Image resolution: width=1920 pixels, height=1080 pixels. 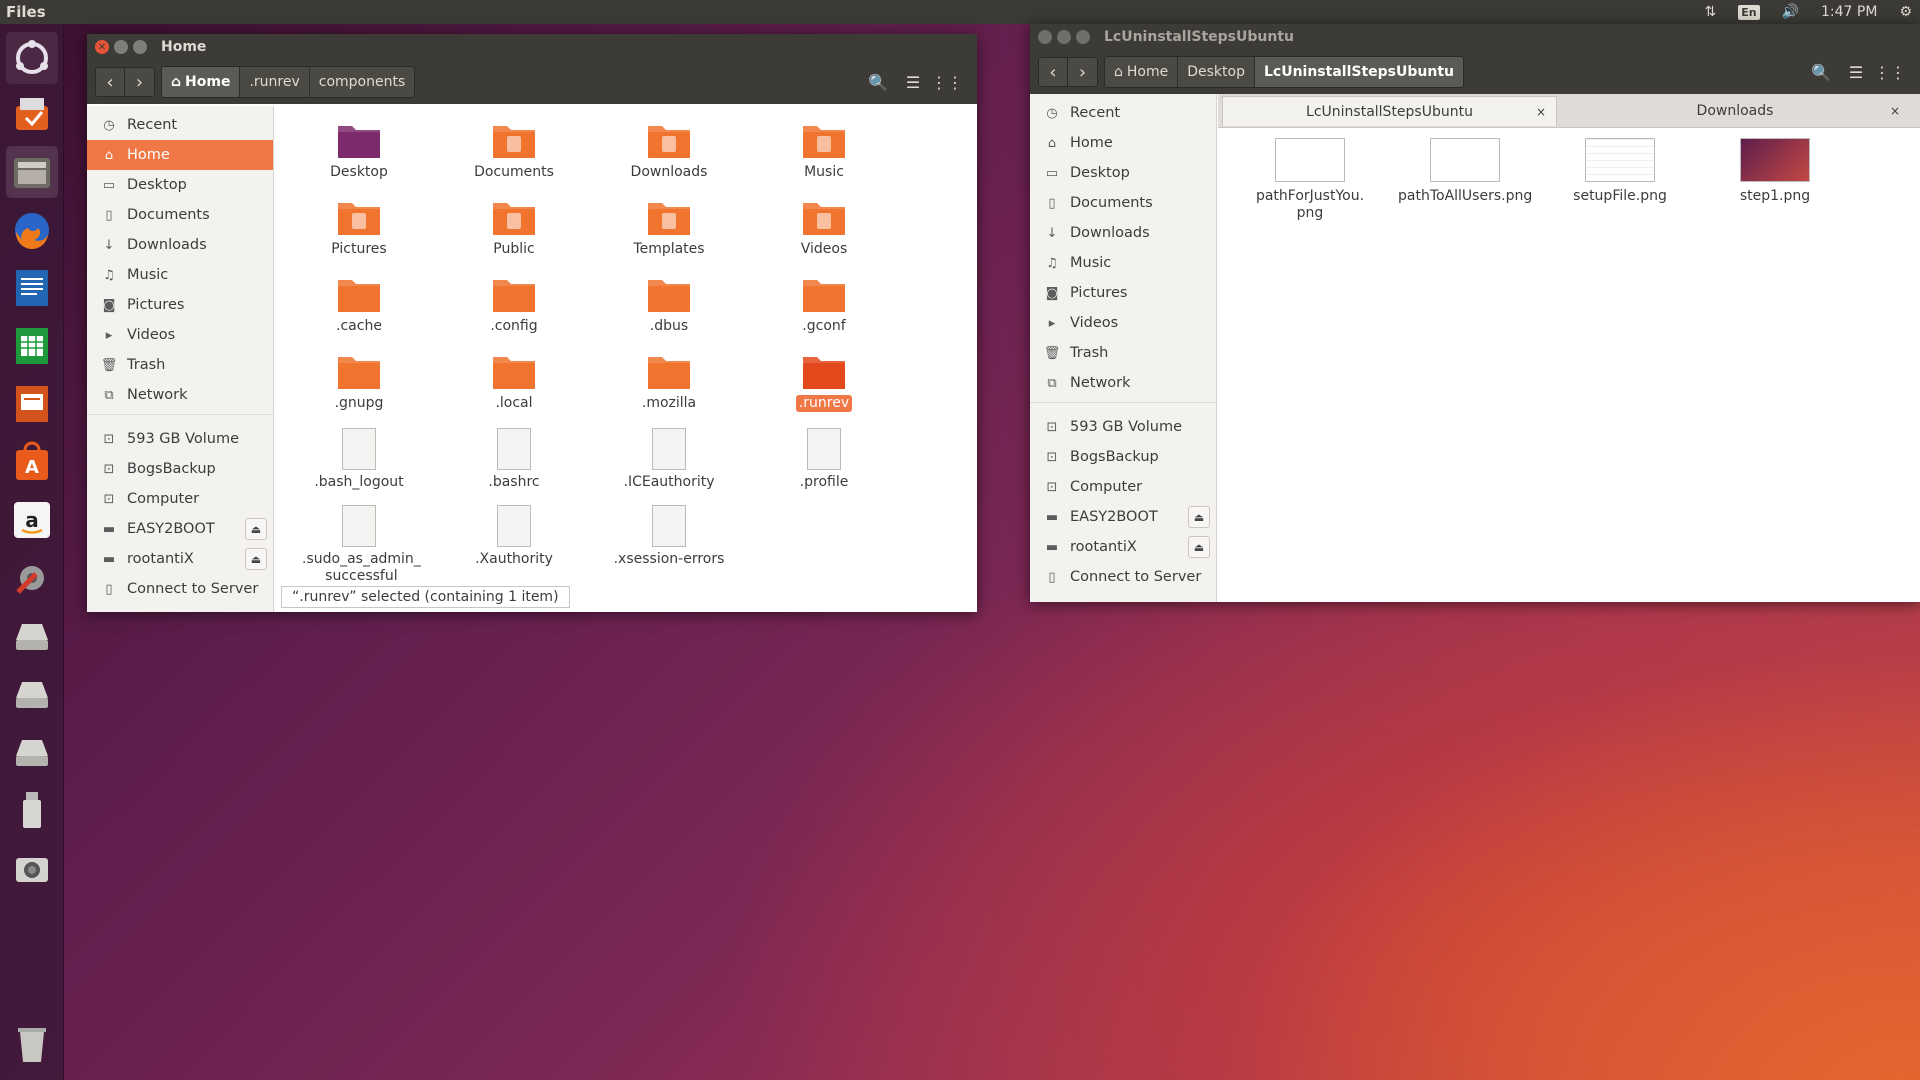 What do you see at coordinates (1123, 113) in the screenshot?
I see `sidebar-item-recent: ◷ Recent` at bounding box center [1123, 113].